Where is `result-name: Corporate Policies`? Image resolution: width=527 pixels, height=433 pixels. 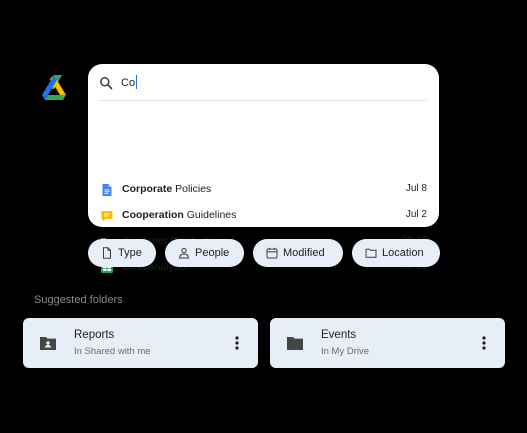
result-name: Corporate Policies is located at coordinates (167, 189).